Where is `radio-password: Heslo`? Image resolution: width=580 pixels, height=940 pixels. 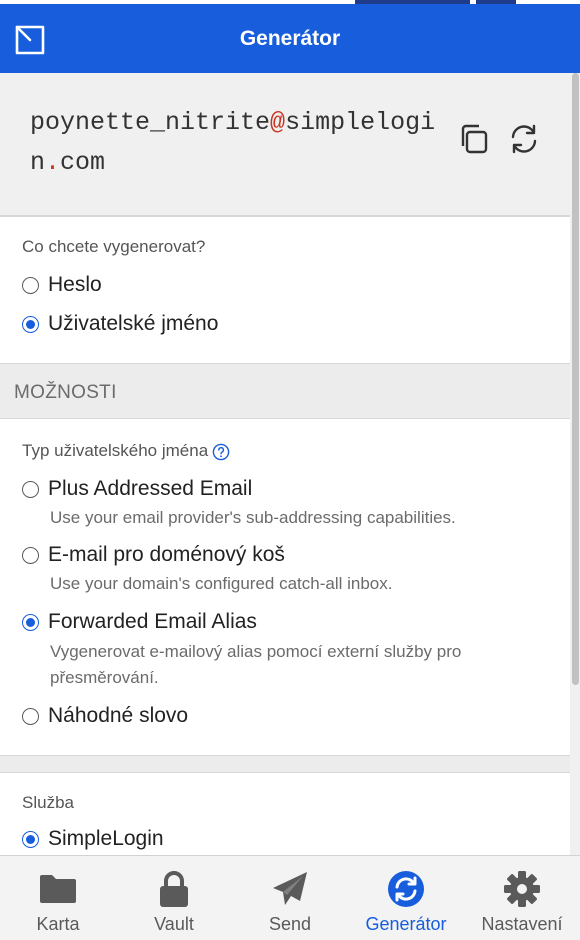
radio-password: Heslo is located at coordinates (62, 285).